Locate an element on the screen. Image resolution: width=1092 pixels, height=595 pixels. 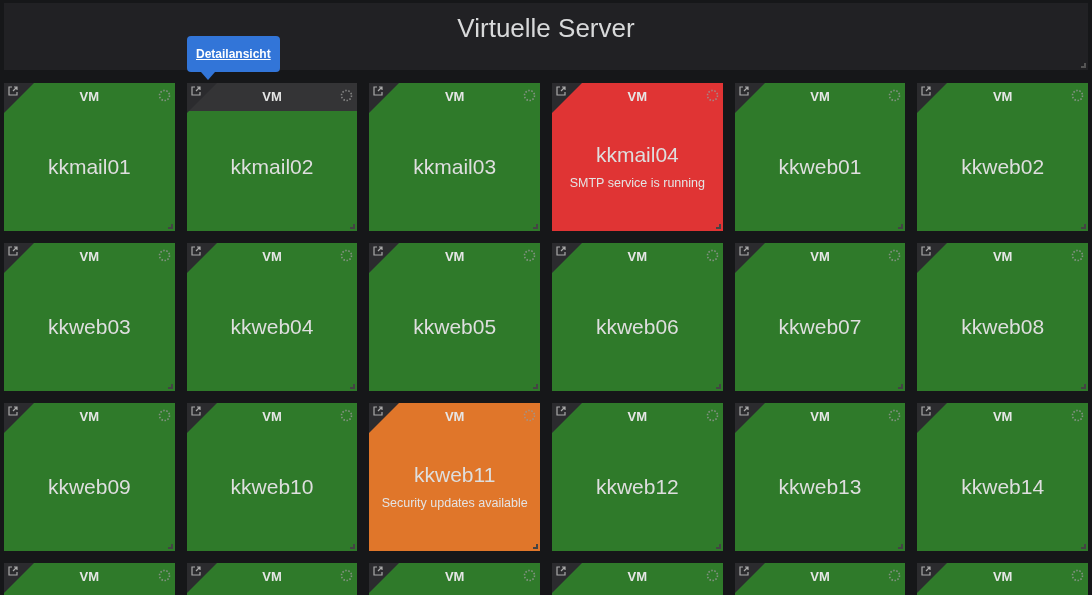
server-tile: VM kkweb03 is located at coordinates (89, 317).